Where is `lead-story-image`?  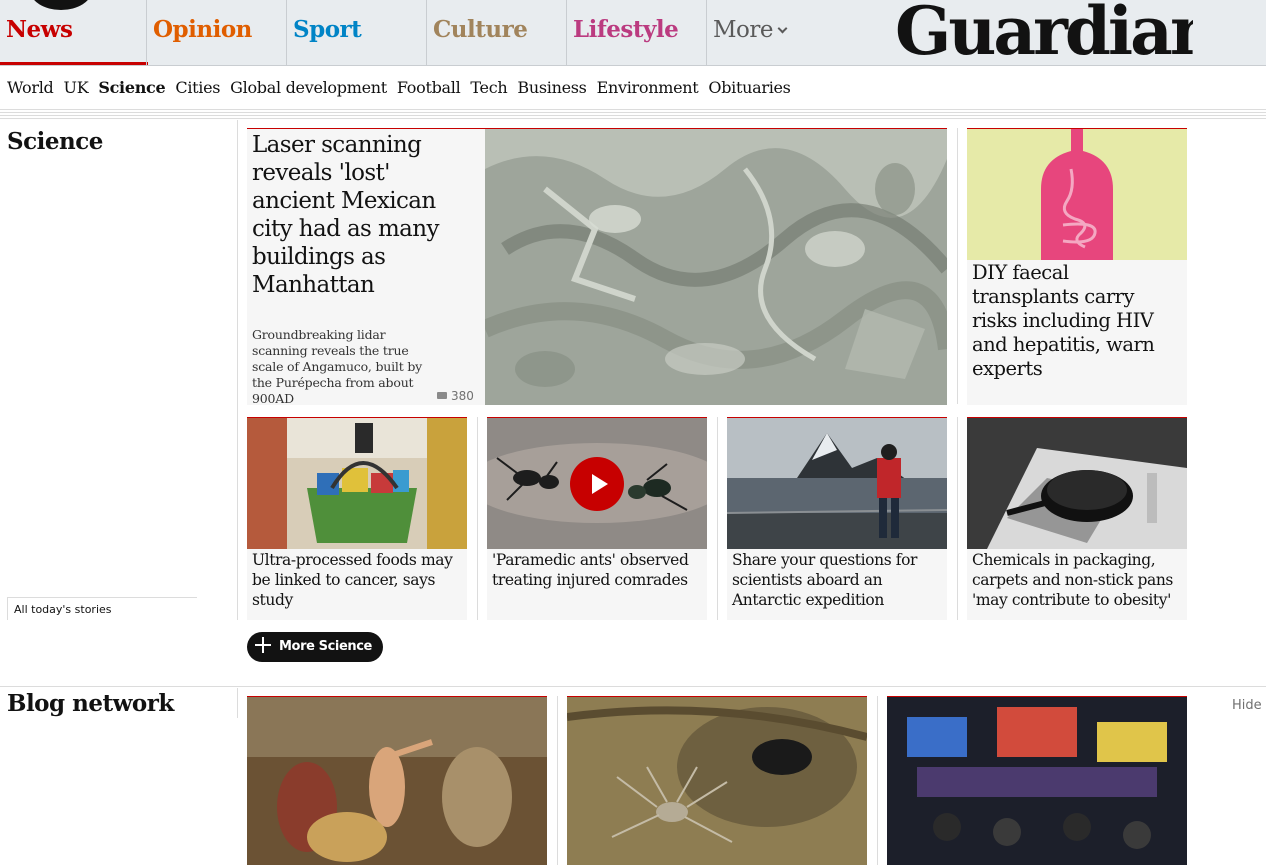 lead-story-image is located at coordinates (716, 267).